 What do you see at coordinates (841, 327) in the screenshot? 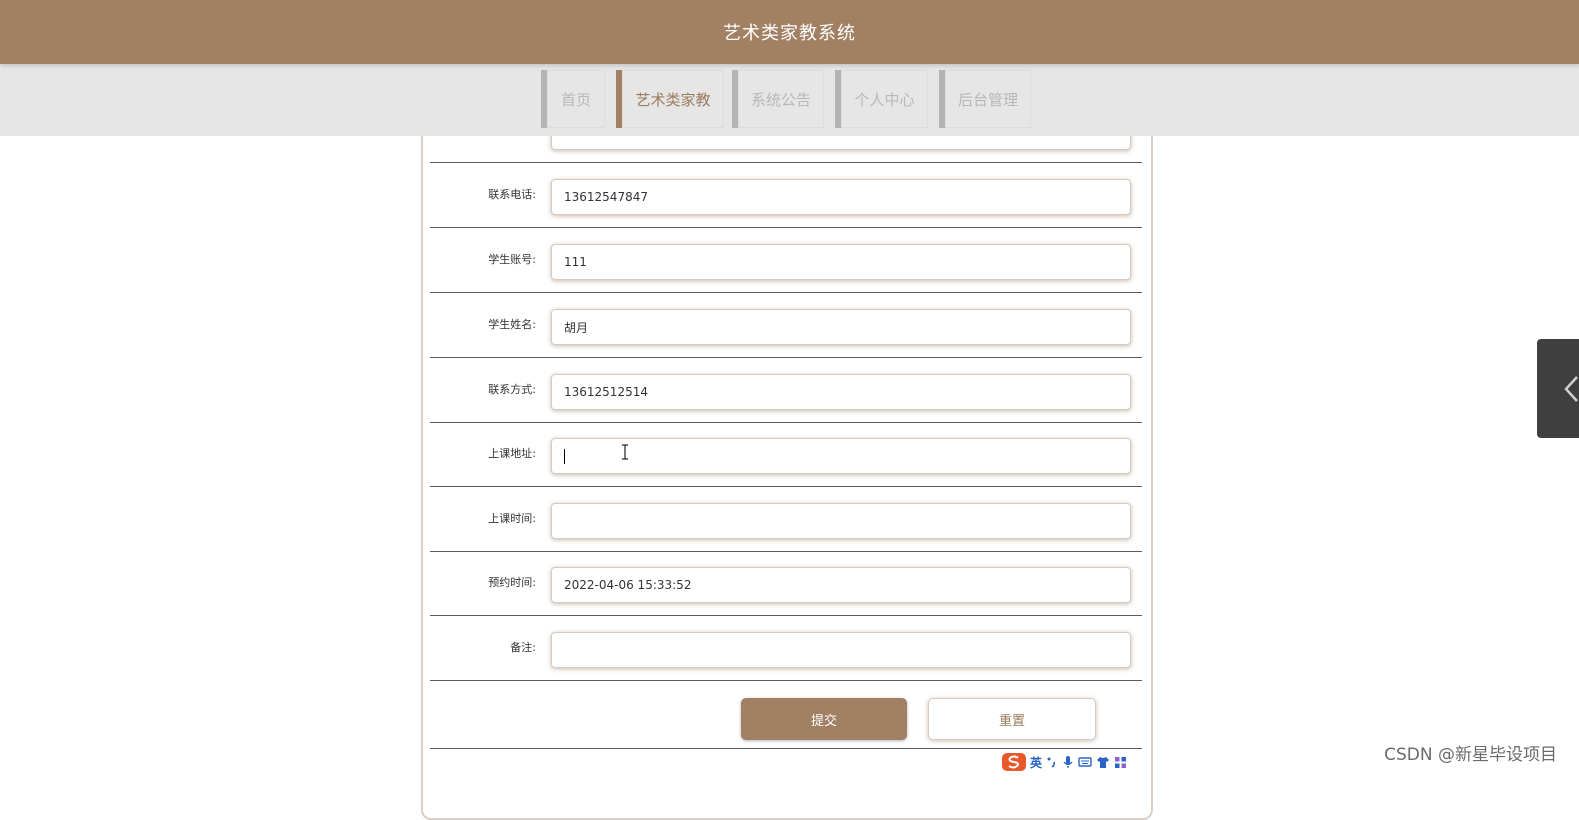
I see `student-name-input: 胡月` at bounding box center [841, 327].